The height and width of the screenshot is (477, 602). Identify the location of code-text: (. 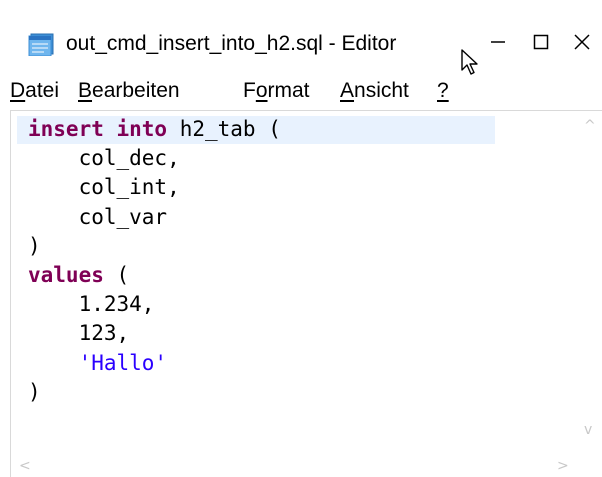
(116, 275).